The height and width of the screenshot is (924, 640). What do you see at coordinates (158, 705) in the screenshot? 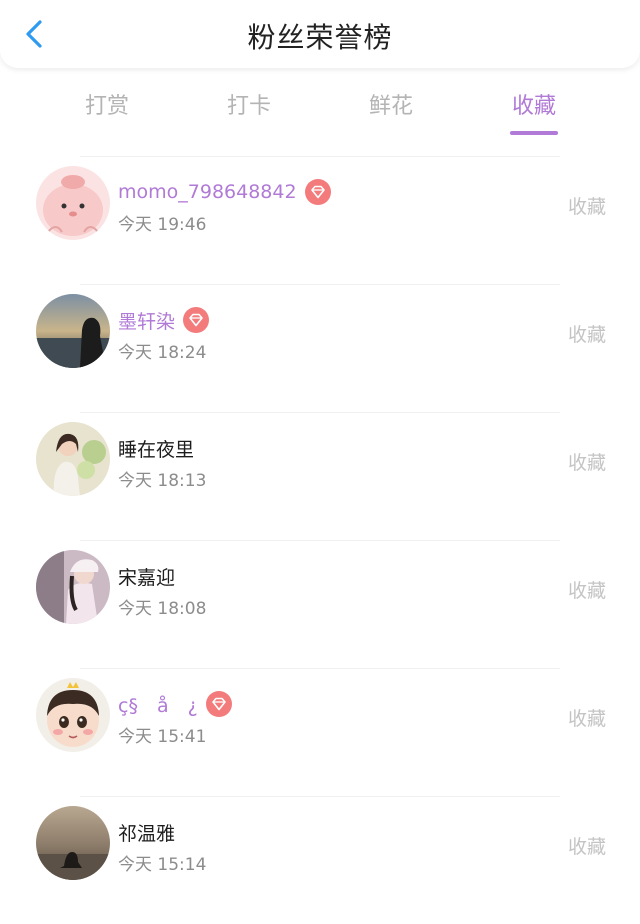
I see `fan-name: ç§ å ¿` at bounding box center [158, 705].